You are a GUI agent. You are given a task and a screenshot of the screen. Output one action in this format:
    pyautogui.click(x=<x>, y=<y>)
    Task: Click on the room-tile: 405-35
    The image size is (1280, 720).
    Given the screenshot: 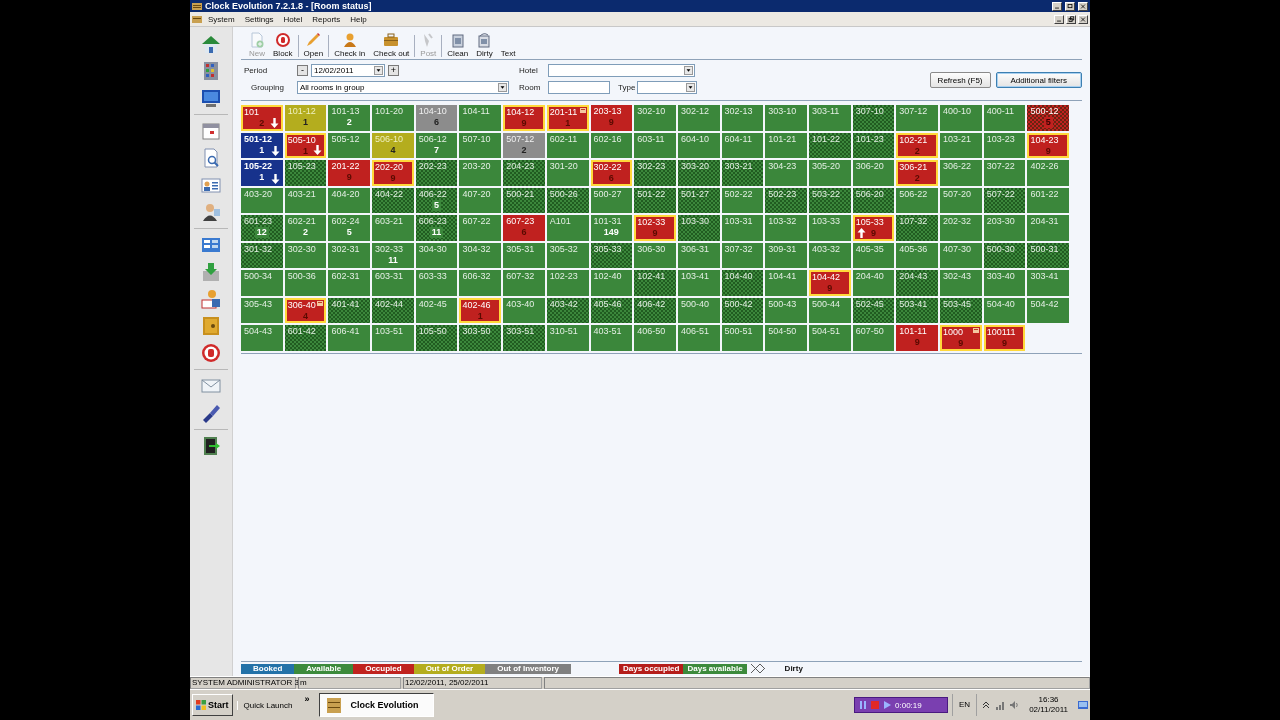 What is the action you would take?
    pyautogui.click(x=873, y=255)
    